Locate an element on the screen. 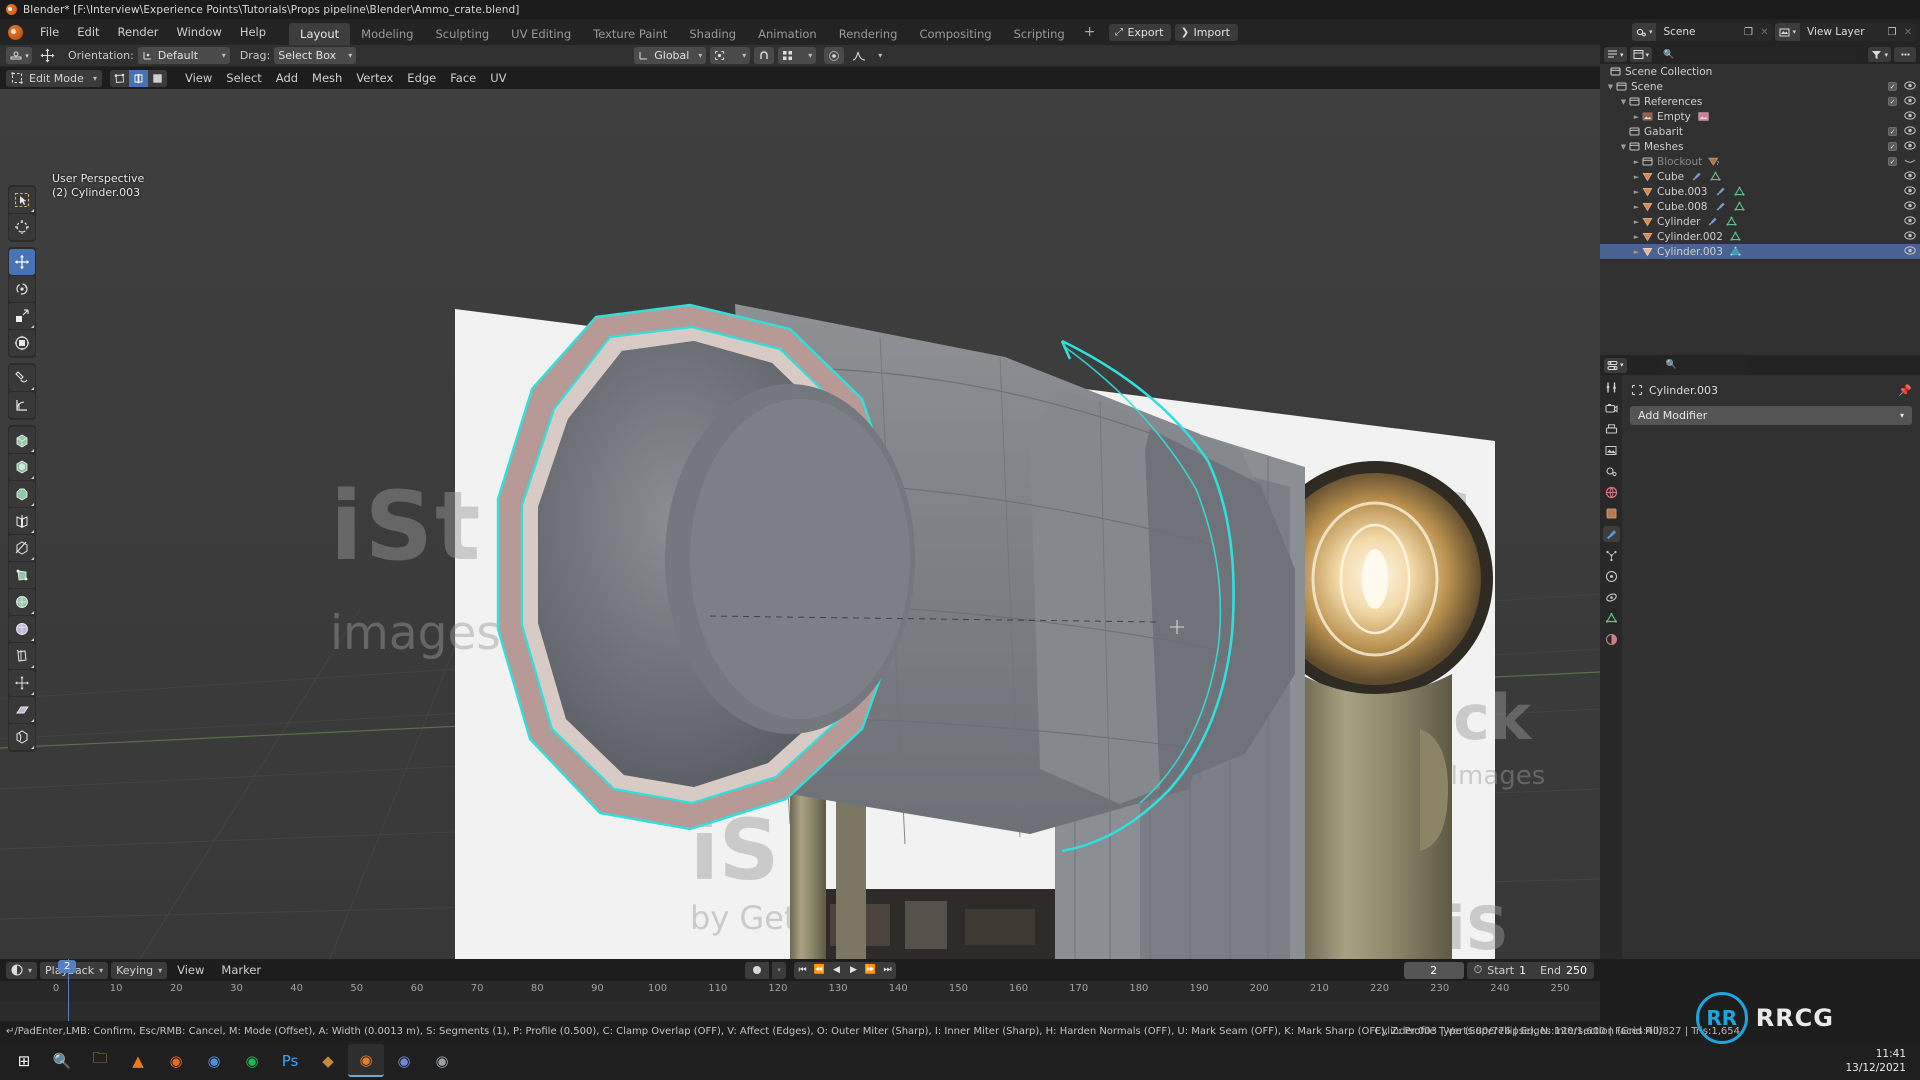 Image resolution: width=1920 pixels, height=1080 pixels. orientation-dropdown: Default ▾ is located at coordinates (183, 55).